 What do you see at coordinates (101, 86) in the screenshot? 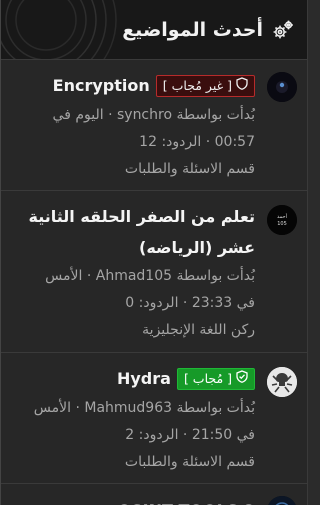
I see `topic-title-link: Encryption` at bounding box center [101, 86].